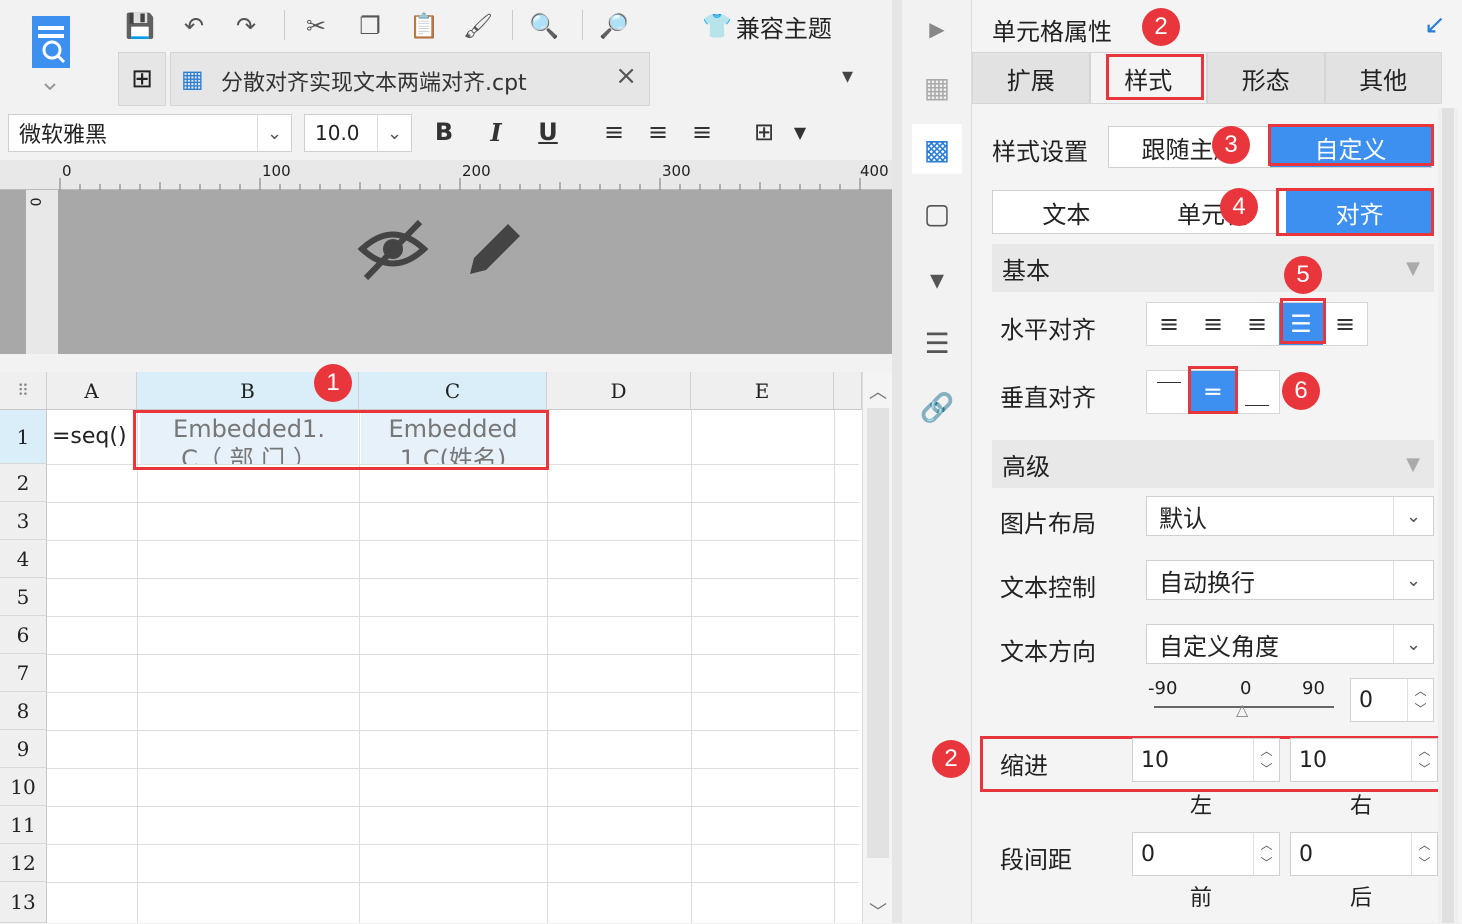 The width and height of the screenshot is (1462, 924). What do you see at coordinates (937, 279) in the screenshot?
I see `widget-settings-icon: ▾` at bounding box center [937, 279].